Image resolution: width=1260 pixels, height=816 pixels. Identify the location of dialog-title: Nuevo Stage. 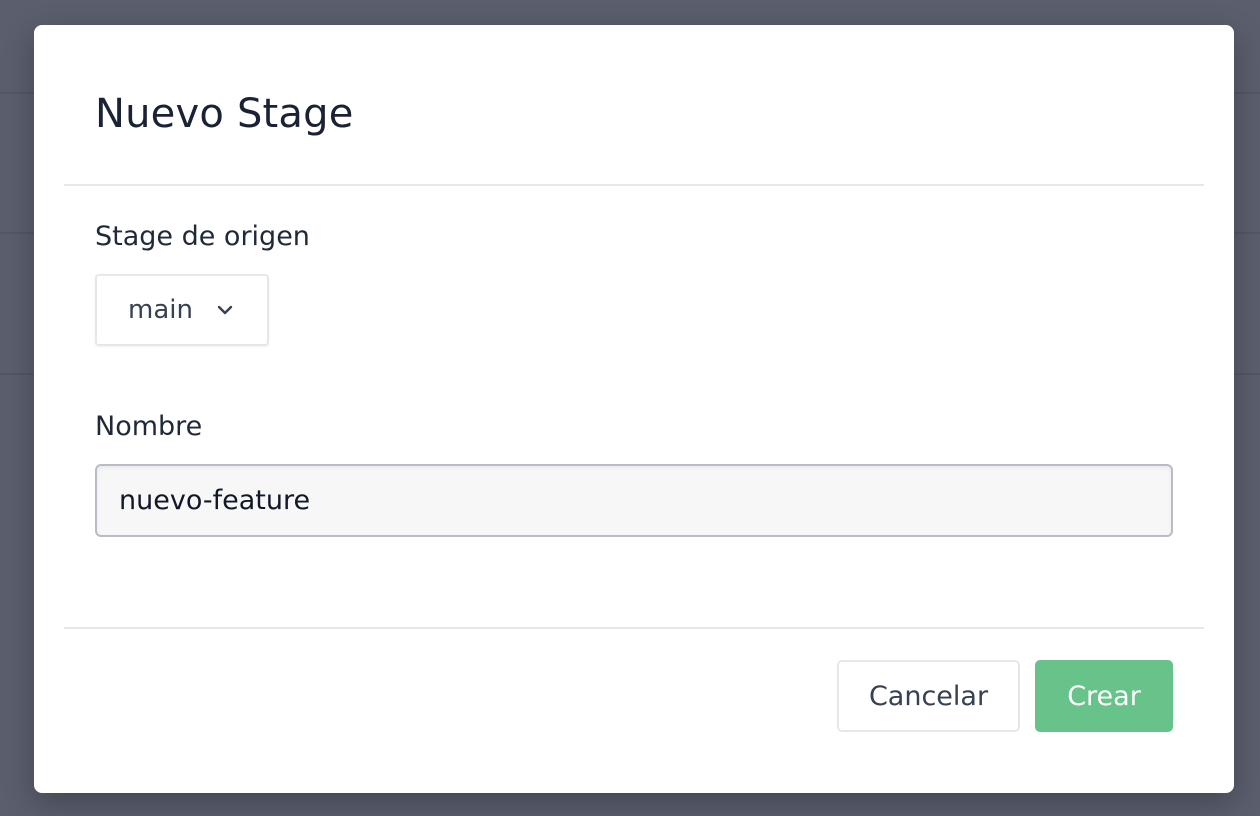
(224, 114).